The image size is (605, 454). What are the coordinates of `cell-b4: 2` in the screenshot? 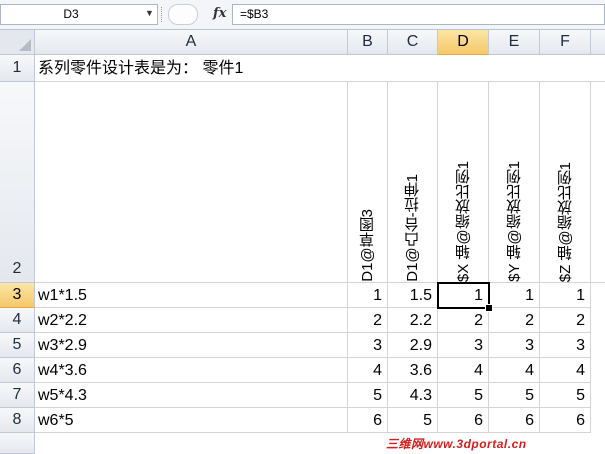 It's located at (368, 320).